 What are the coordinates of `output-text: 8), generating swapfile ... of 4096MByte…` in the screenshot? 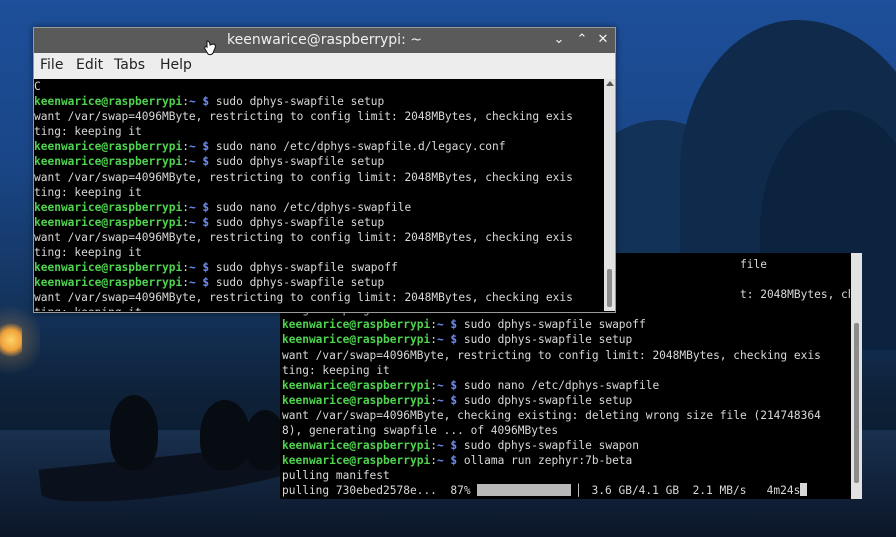 It's located at (420, 431).